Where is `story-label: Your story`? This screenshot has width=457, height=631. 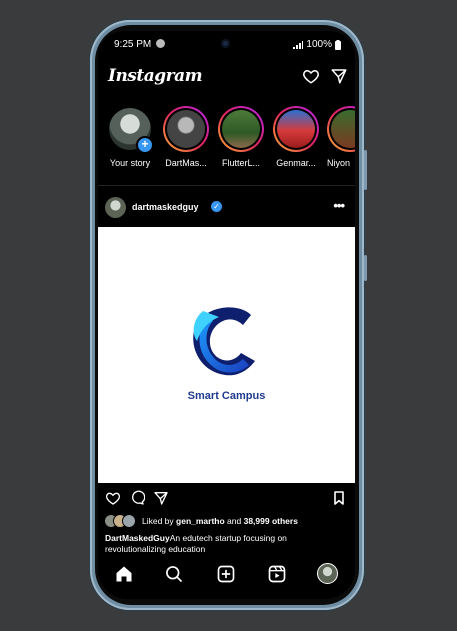
story-label: Your story is located at coordinates (130, 163).